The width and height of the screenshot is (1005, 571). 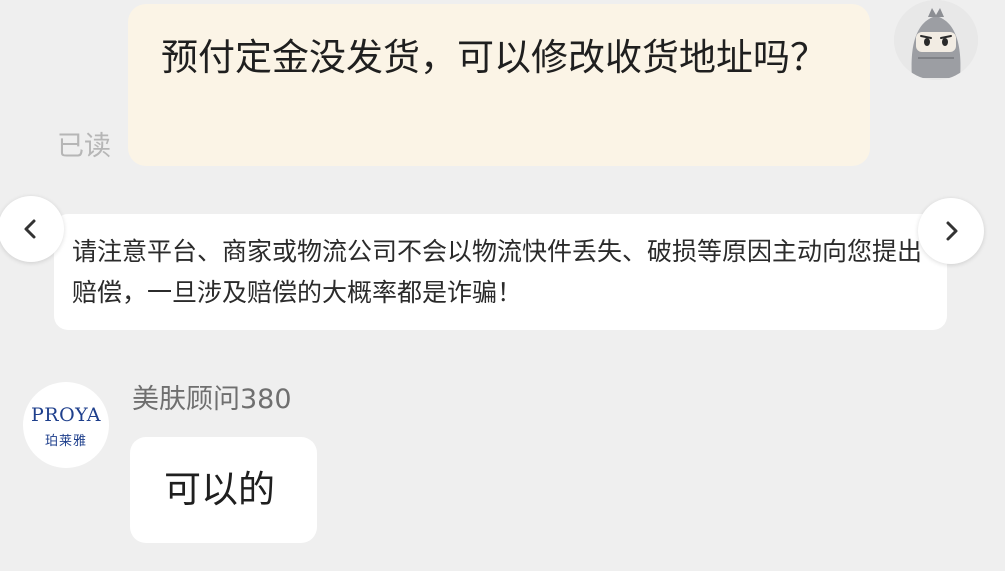 I want to click on user-avatar, so click(x=936, y=40).